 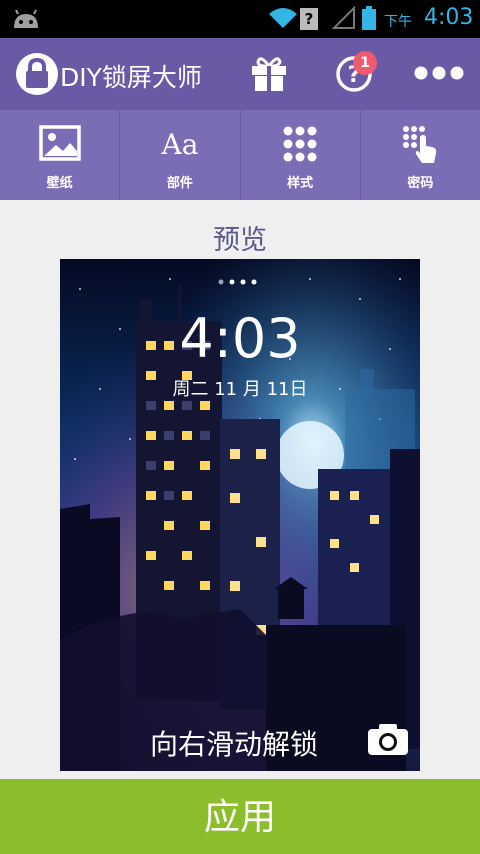 I want to click on tab-label: 部件, so click(x=179, y=183).